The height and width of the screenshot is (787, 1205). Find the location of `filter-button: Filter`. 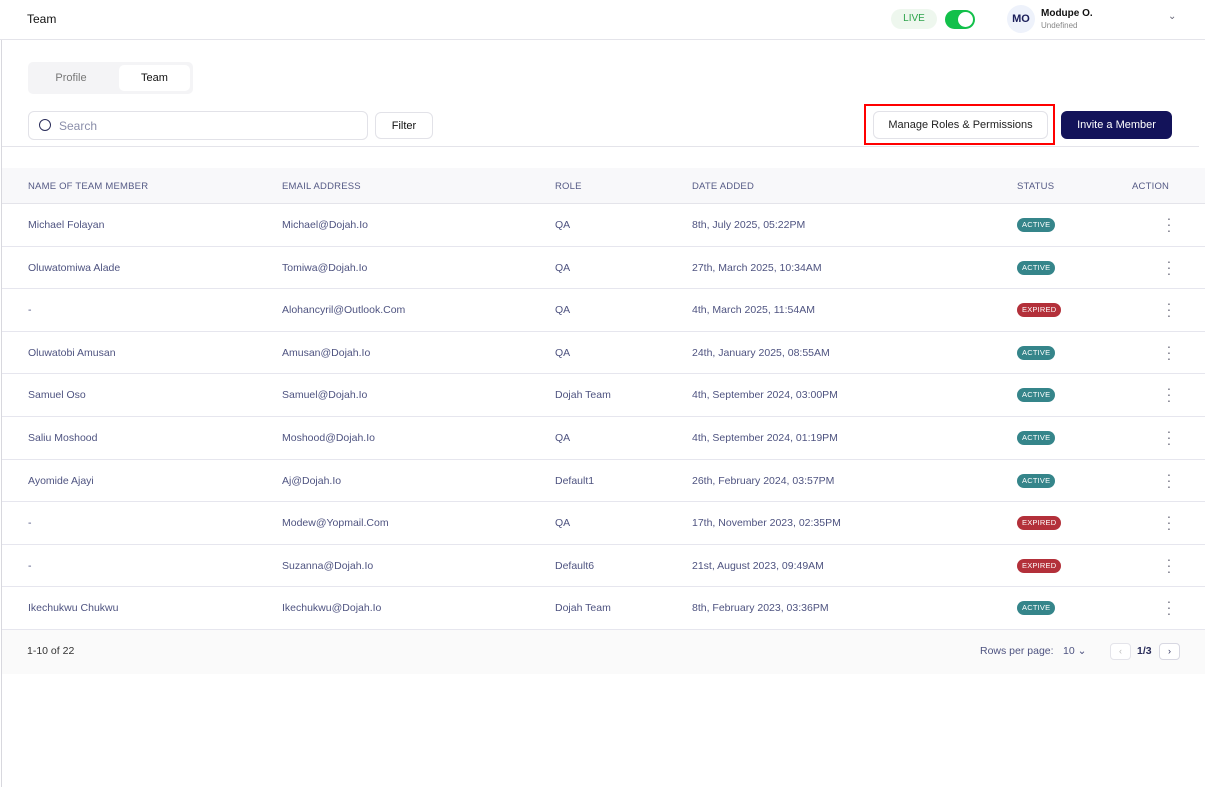

filter-button: Filter is located at coordinates (404, 125).